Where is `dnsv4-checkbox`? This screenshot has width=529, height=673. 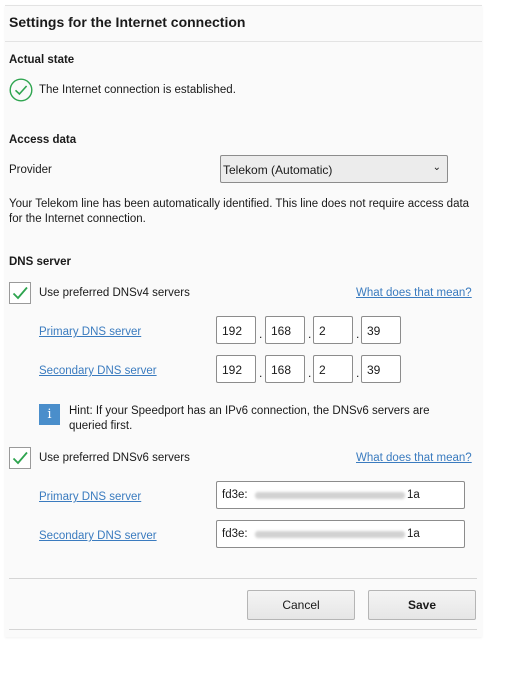 dnsv4-checkbox is located at coordinates (20, 293).